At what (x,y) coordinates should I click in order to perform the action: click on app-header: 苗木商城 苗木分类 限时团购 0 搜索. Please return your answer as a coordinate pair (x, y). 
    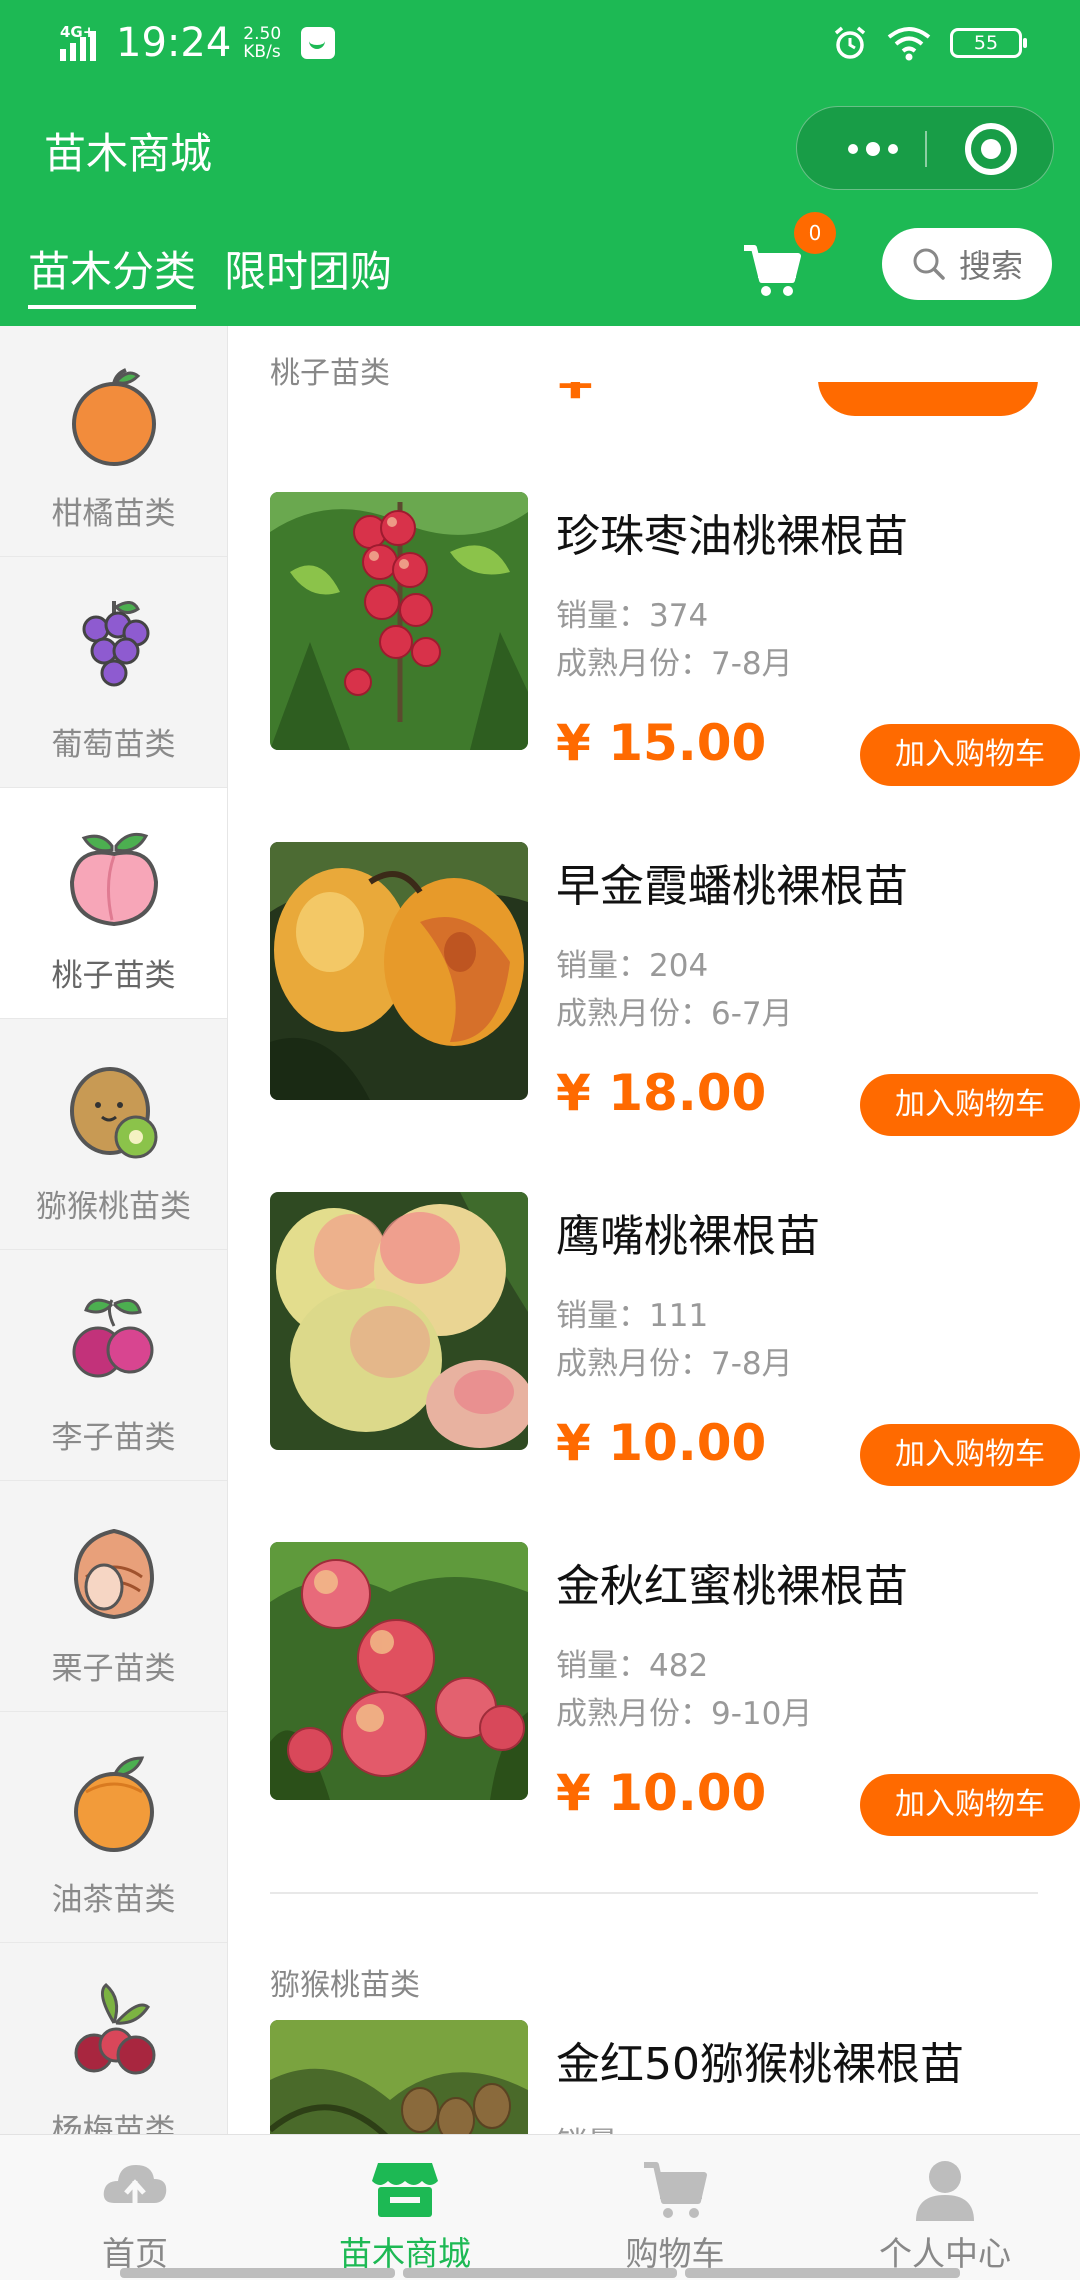
    Looking at the image, I should click on (540, 207).